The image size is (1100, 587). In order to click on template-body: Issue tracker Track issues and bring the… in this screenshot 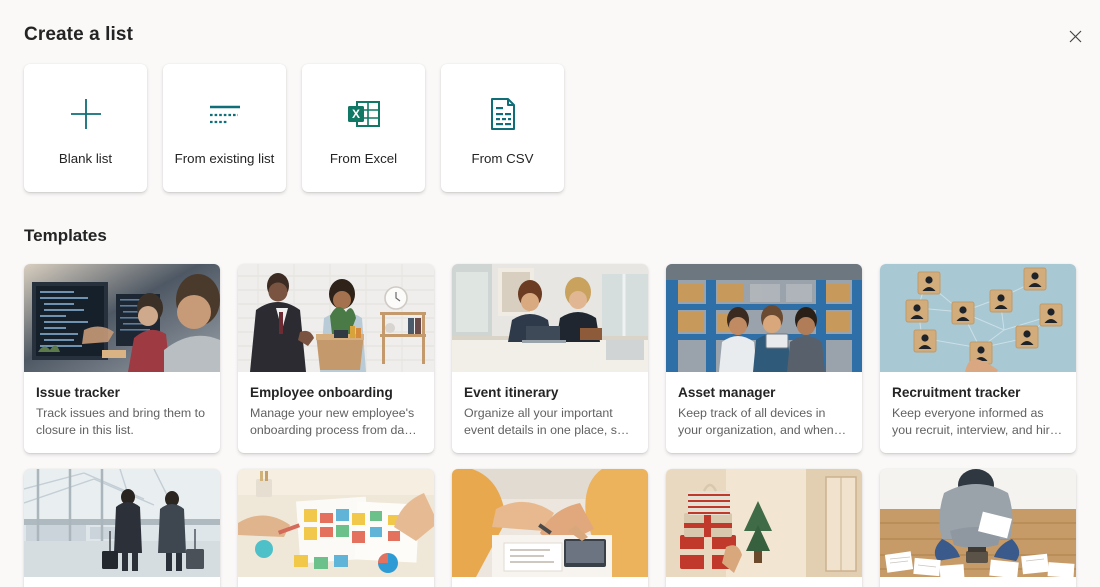, I will do `click(122, 412)`.